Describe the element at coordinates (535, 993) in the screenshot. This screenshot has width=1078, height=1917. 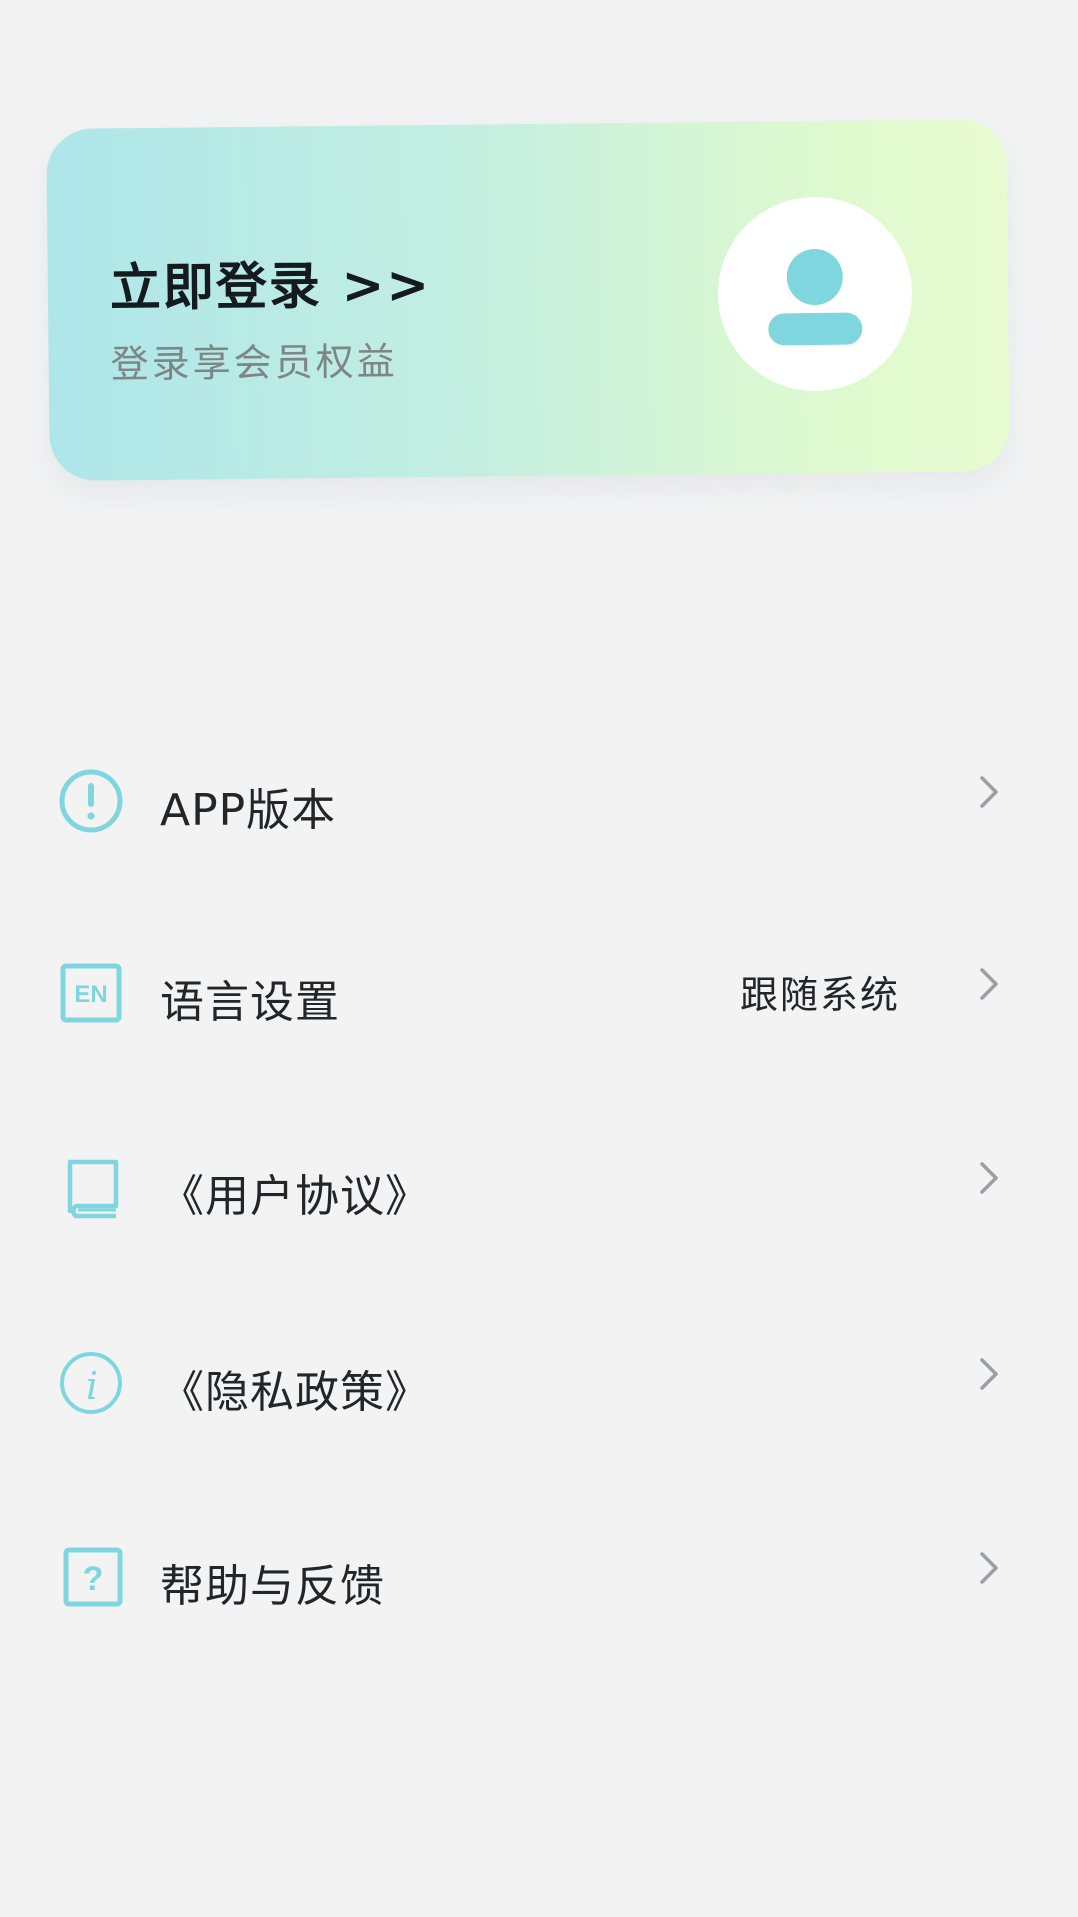
I see `menu-item-language: EN 语言设置 跟随系统` at that location.